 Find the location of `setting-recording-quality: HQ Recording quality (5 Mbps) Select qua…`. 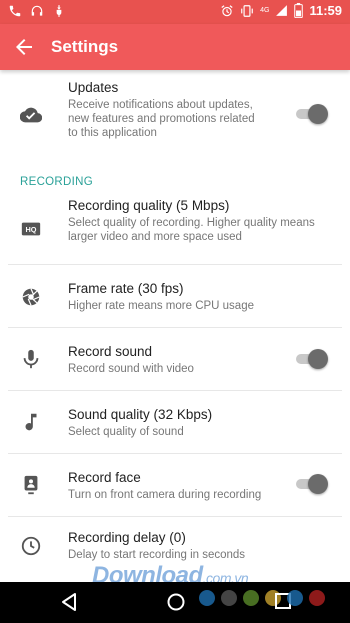

setting-recording-quality: HQ Recording quality (5 Mbps) Select qua… is located at coordinates (175, 231).